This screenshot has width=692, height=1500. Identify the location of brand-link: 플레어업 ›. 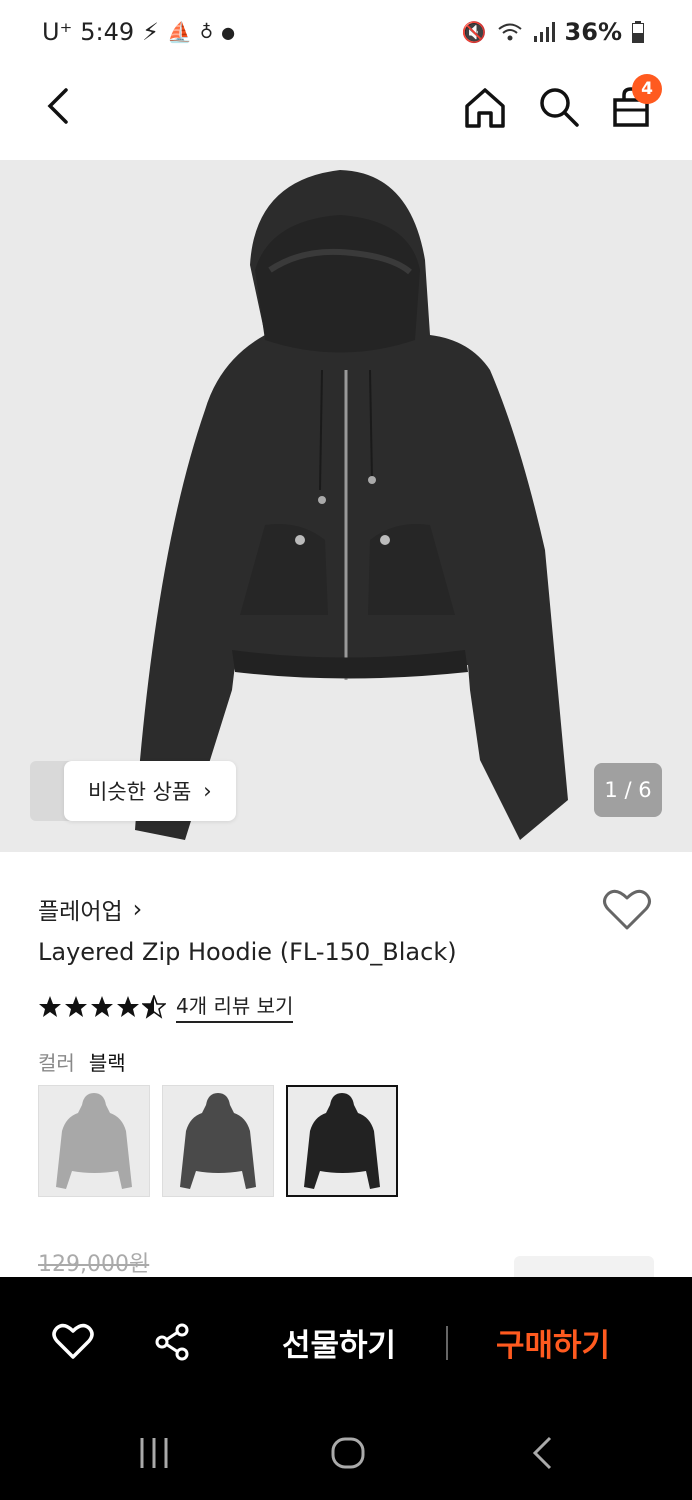
(90, 909).